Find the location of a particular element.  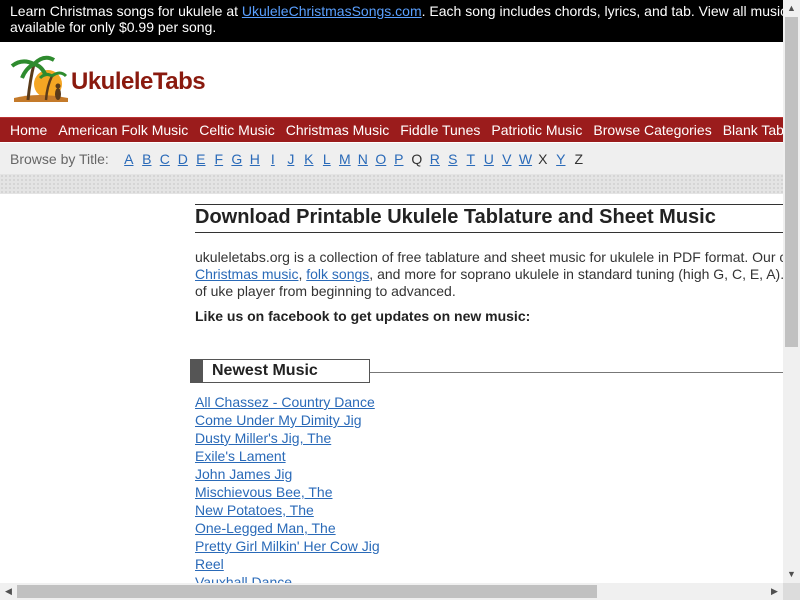

song-link: Pretty Girl Milkin' Her Cow Jig is located at coordinates (287, 546).